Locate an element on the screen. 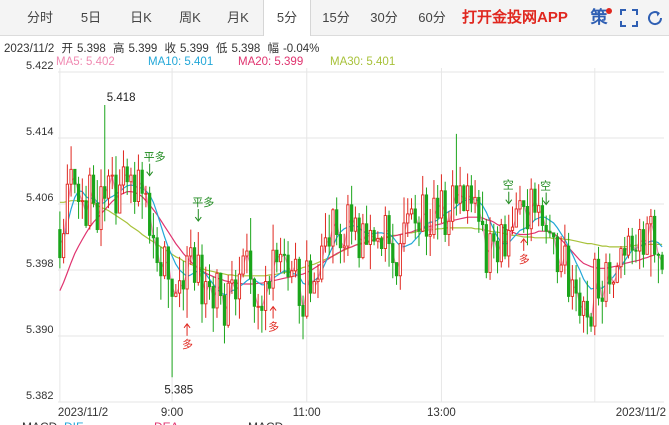 The image size is (669, 425). x-tick-label: 9:00 is located at coordinates (172, 413).